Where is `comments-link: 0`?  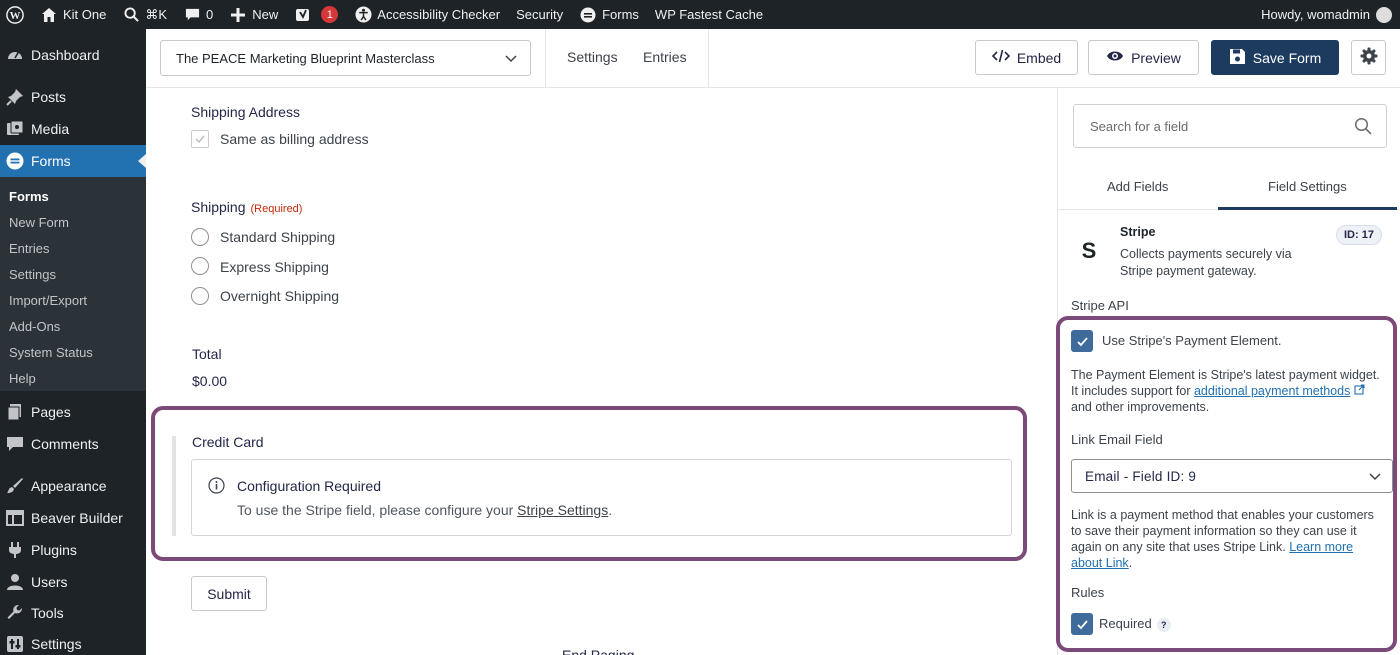
comments-link: 0 is located at coordinates (198, 14).